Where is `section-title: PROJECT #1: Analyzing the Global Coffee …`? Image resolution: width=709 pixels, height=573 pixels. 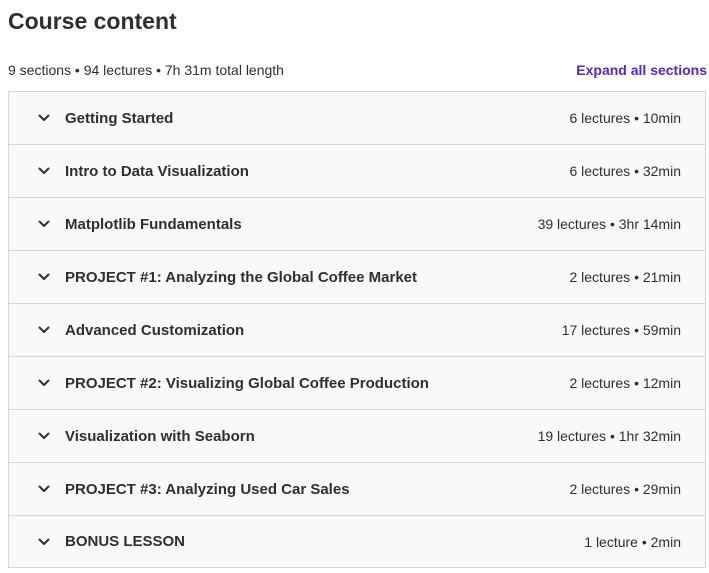 section-title: PROJECT #1: Analyzing the Global Coffee … is located at coordinates (241, 277).